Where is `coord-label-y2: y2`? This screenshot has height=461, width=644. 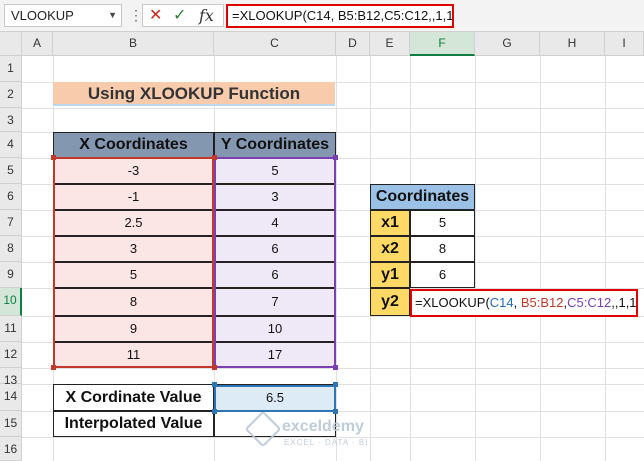
coord-label-y2: y2 is located at coordinates (390, 302).